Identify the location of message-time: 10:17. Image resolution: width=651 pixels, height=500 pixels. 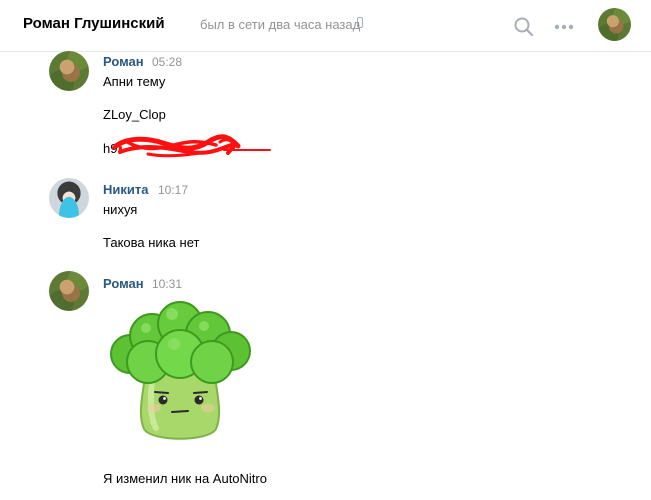
(173, 190).